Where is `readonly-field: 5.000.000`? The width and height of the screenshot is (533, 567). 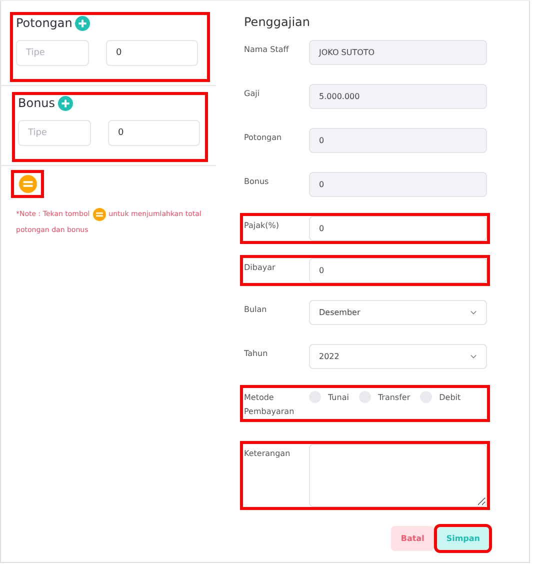
readonly-field: 5.000.000 is located at coordinates (398, 96).